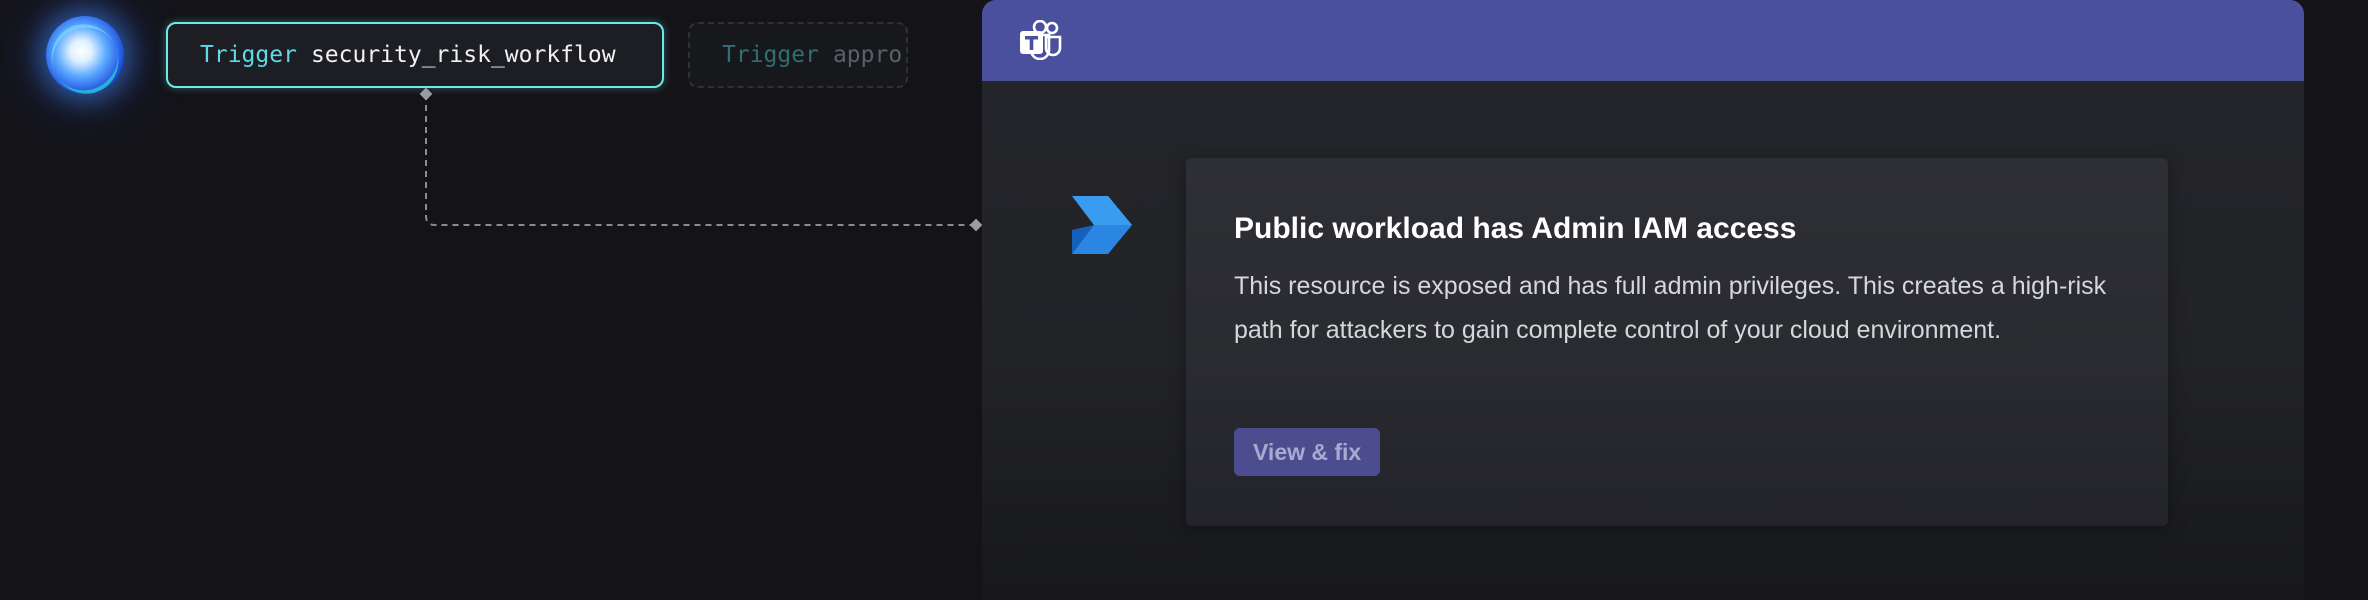 The height and width of the screenshot is (600, 2368). Describe the element at coordinates (867, 55) in the screenshot. I see `trigger-workflow-name: appro` at that location.